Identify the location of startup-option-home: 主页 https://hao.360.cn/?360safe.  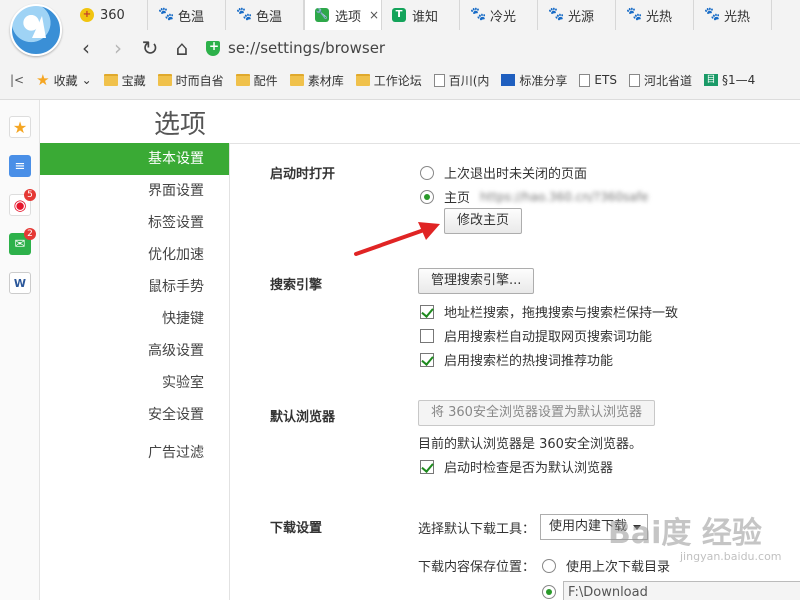
(534, 196).